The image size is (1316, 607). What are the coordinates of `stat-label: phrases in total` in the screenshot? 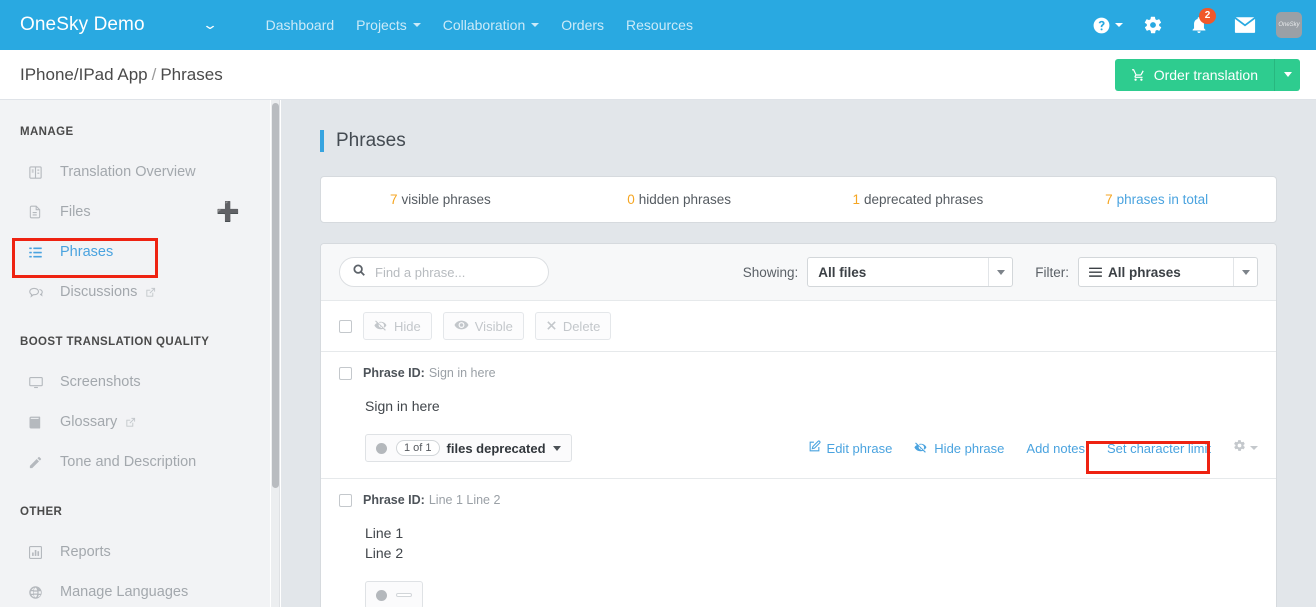 It's located at (1163, 199).